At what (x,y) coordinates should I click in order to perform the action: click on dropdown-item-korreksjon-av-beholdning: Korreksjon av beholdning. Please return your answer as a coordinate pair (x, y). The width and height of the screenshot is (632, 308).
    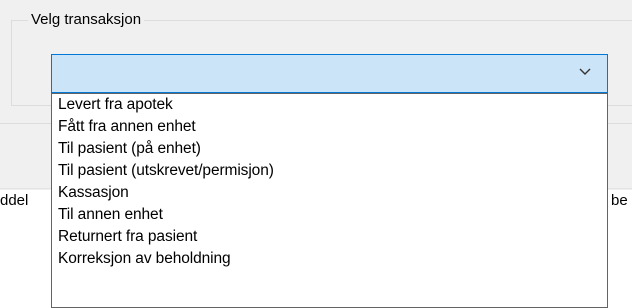
    Looking at the image, I should click on (329, 259).